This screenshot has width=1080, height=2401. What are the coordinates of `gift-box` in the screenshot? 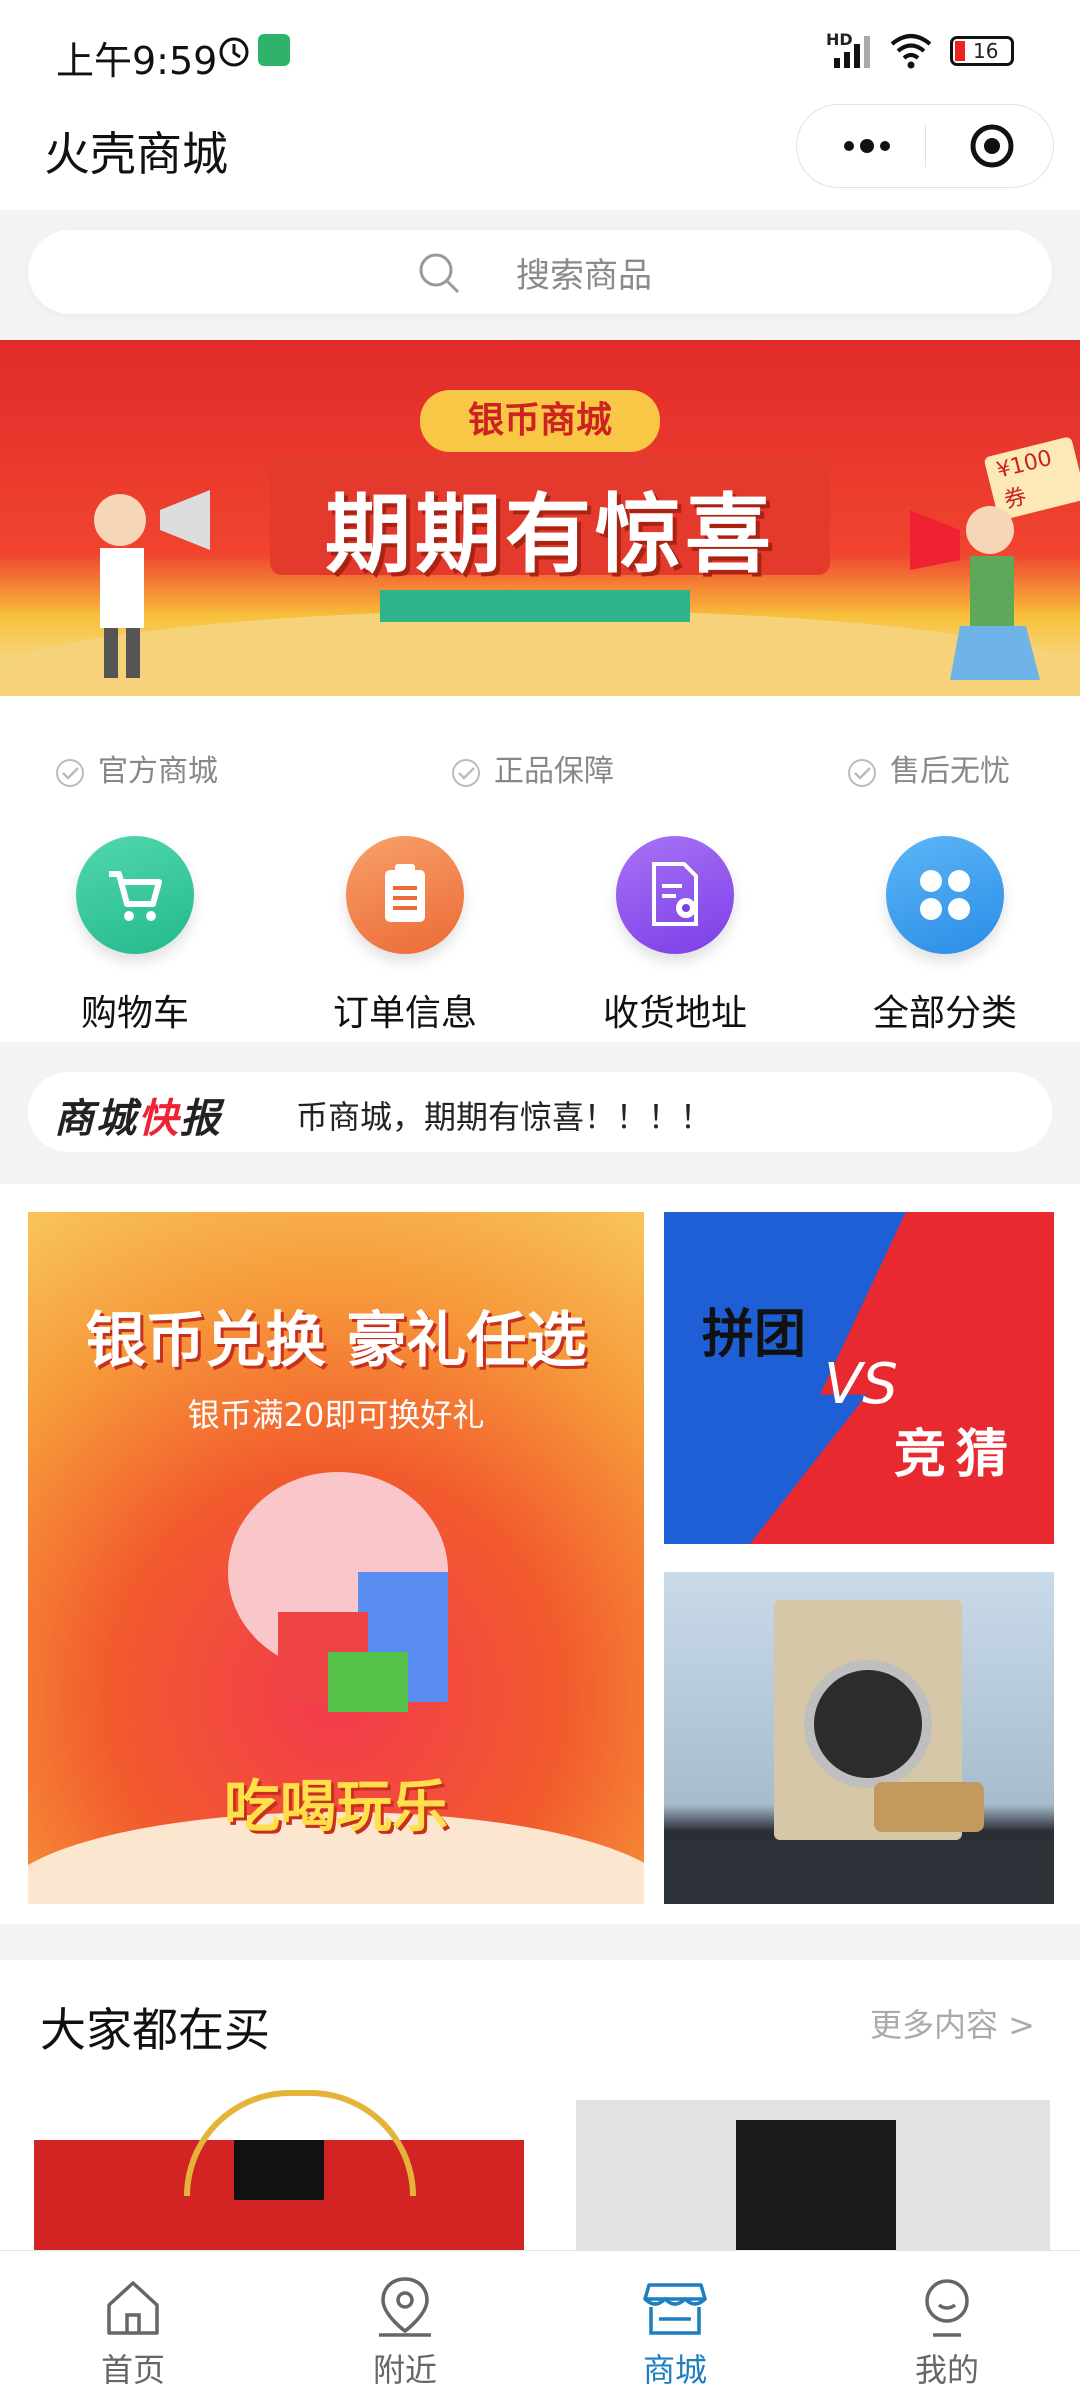 It's located at (368, 1682).